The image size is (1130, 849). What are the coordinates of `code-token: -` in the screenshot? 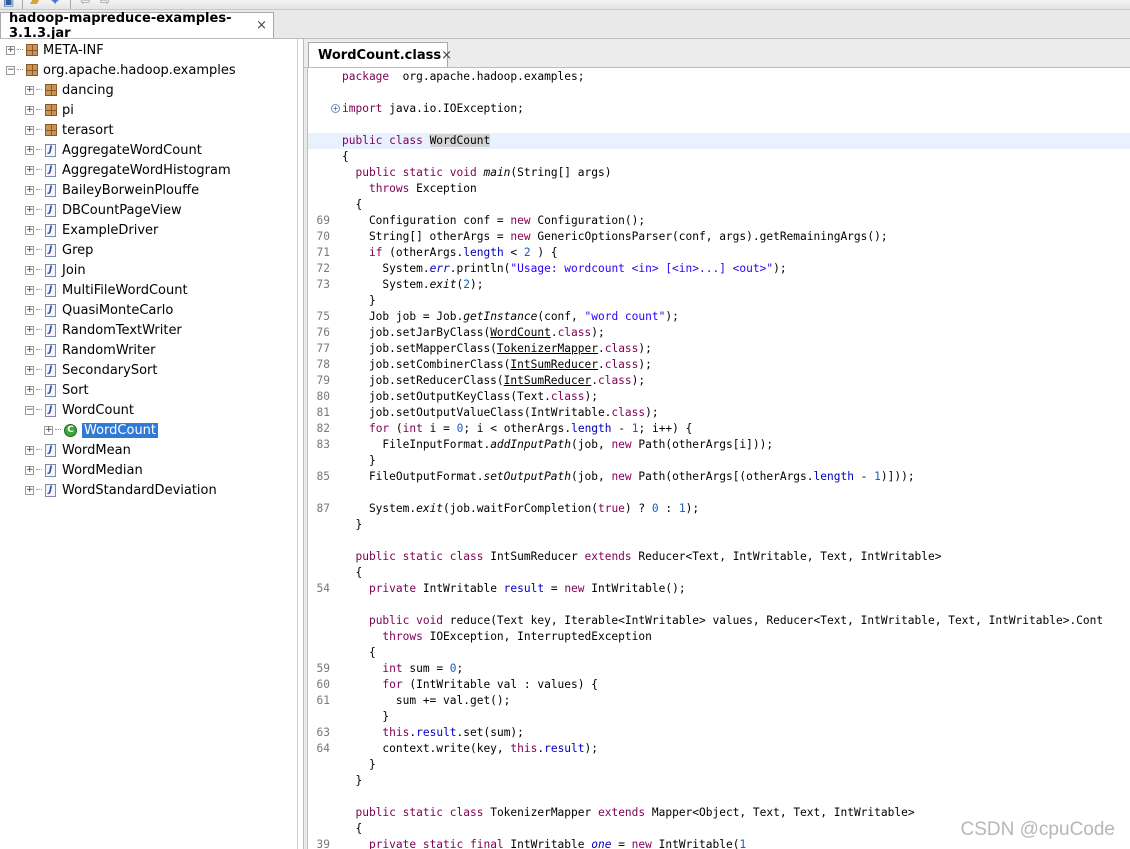 It's located at (864, 476).